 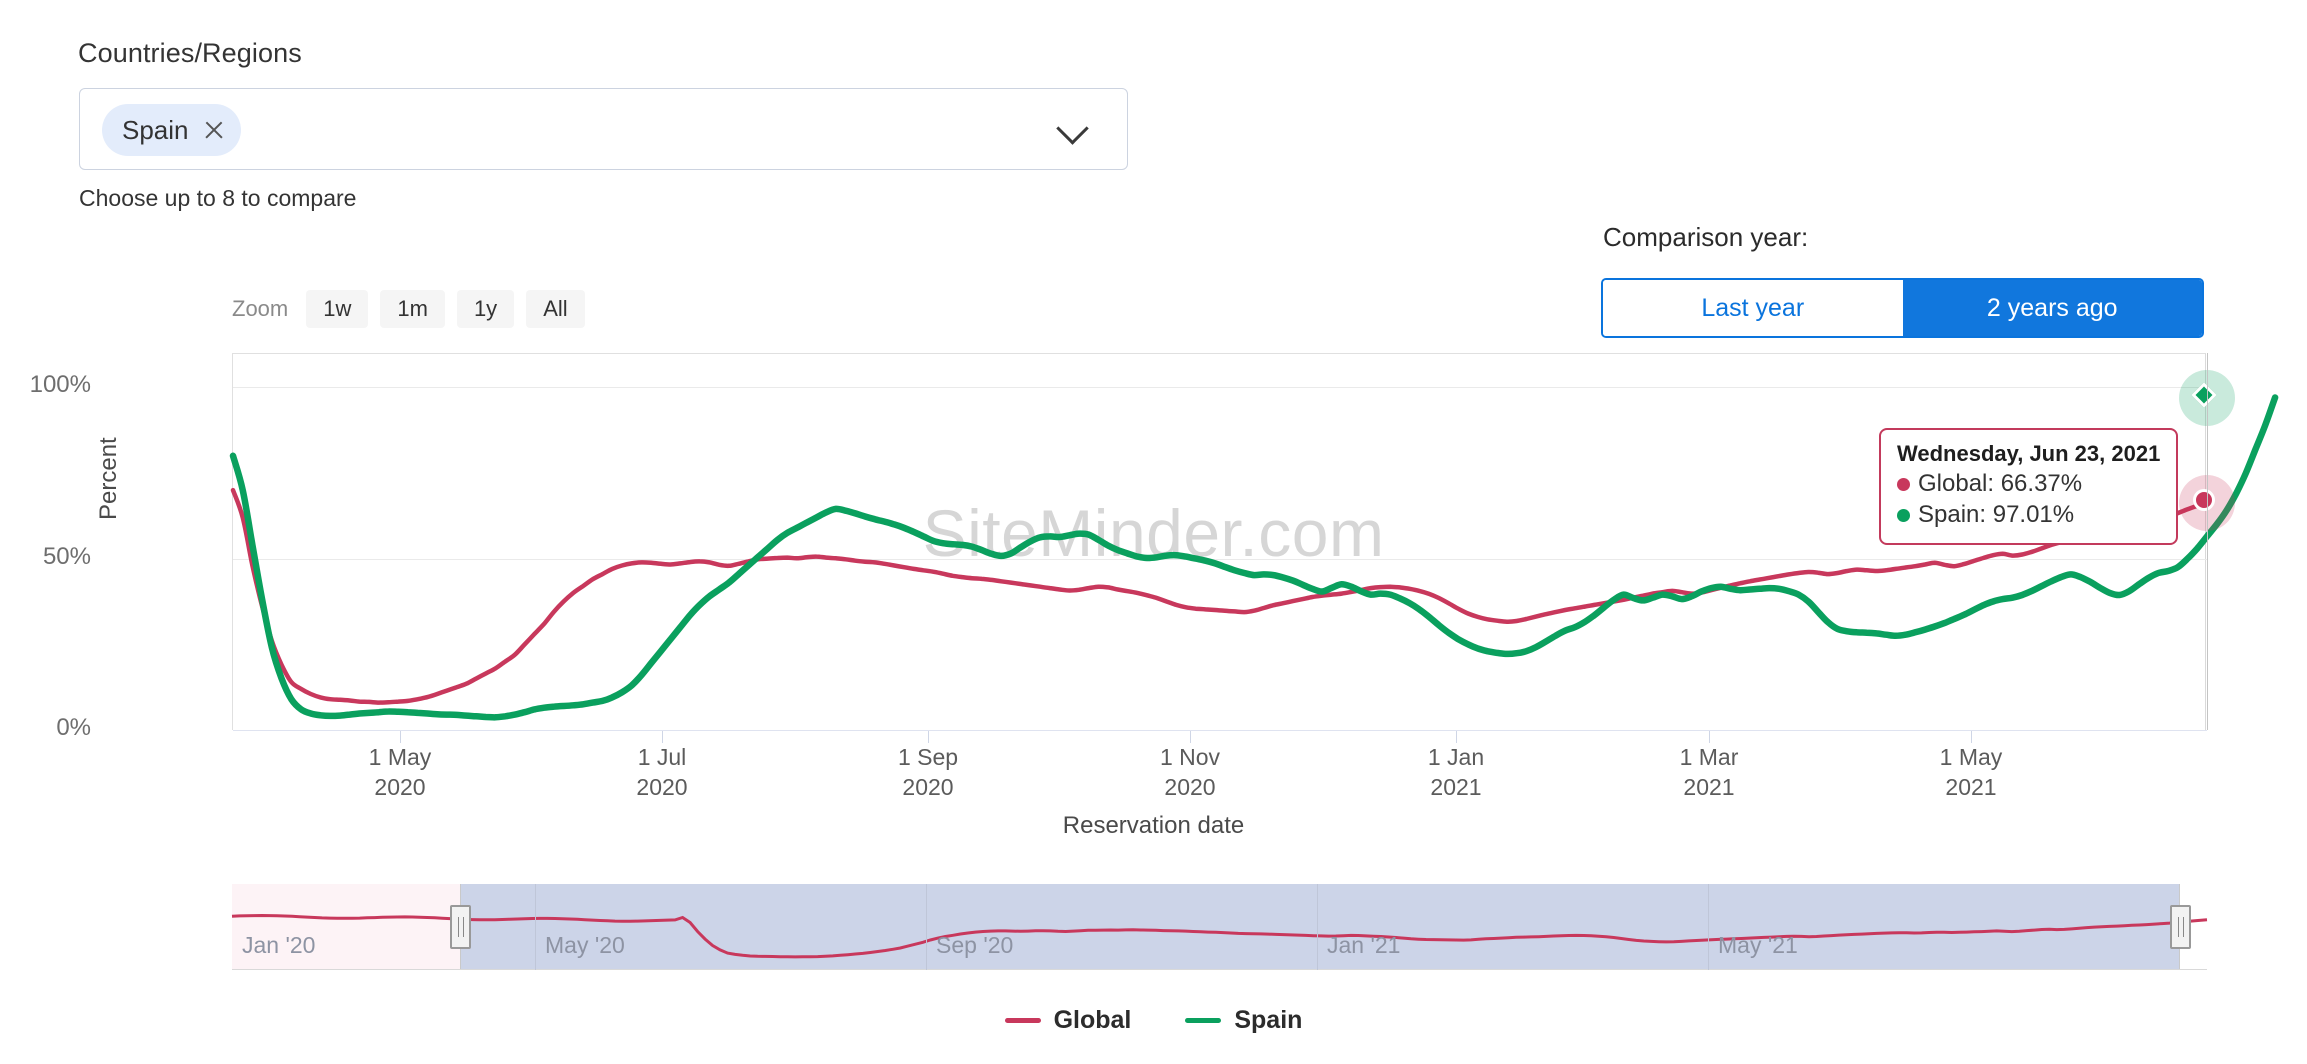 What do you see at coordinates (1092, 1020) in the screenshot?
I see `legend-label-global: Global` at bounding box center [1092, 1020].